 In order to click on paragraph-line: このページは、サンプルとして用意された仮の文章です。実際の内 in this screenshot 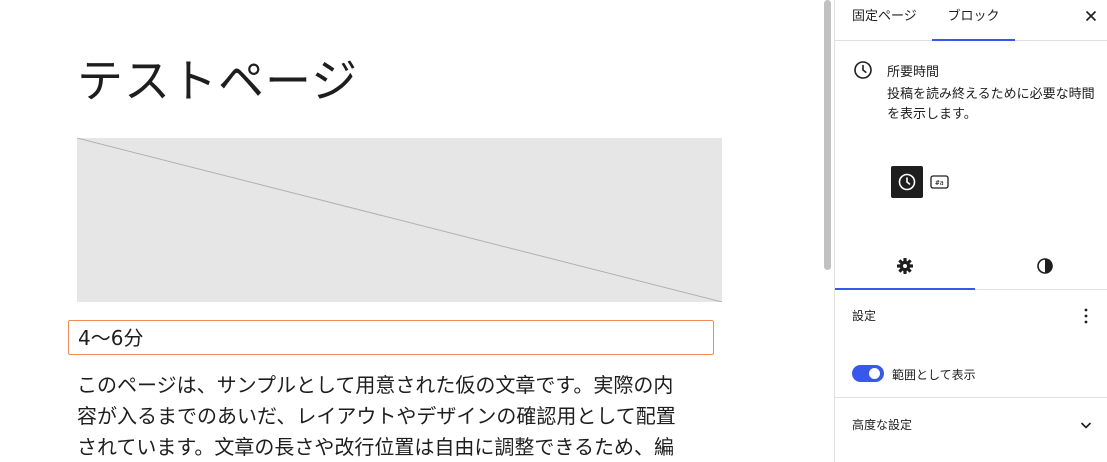, I will do `click(375, 385)`.